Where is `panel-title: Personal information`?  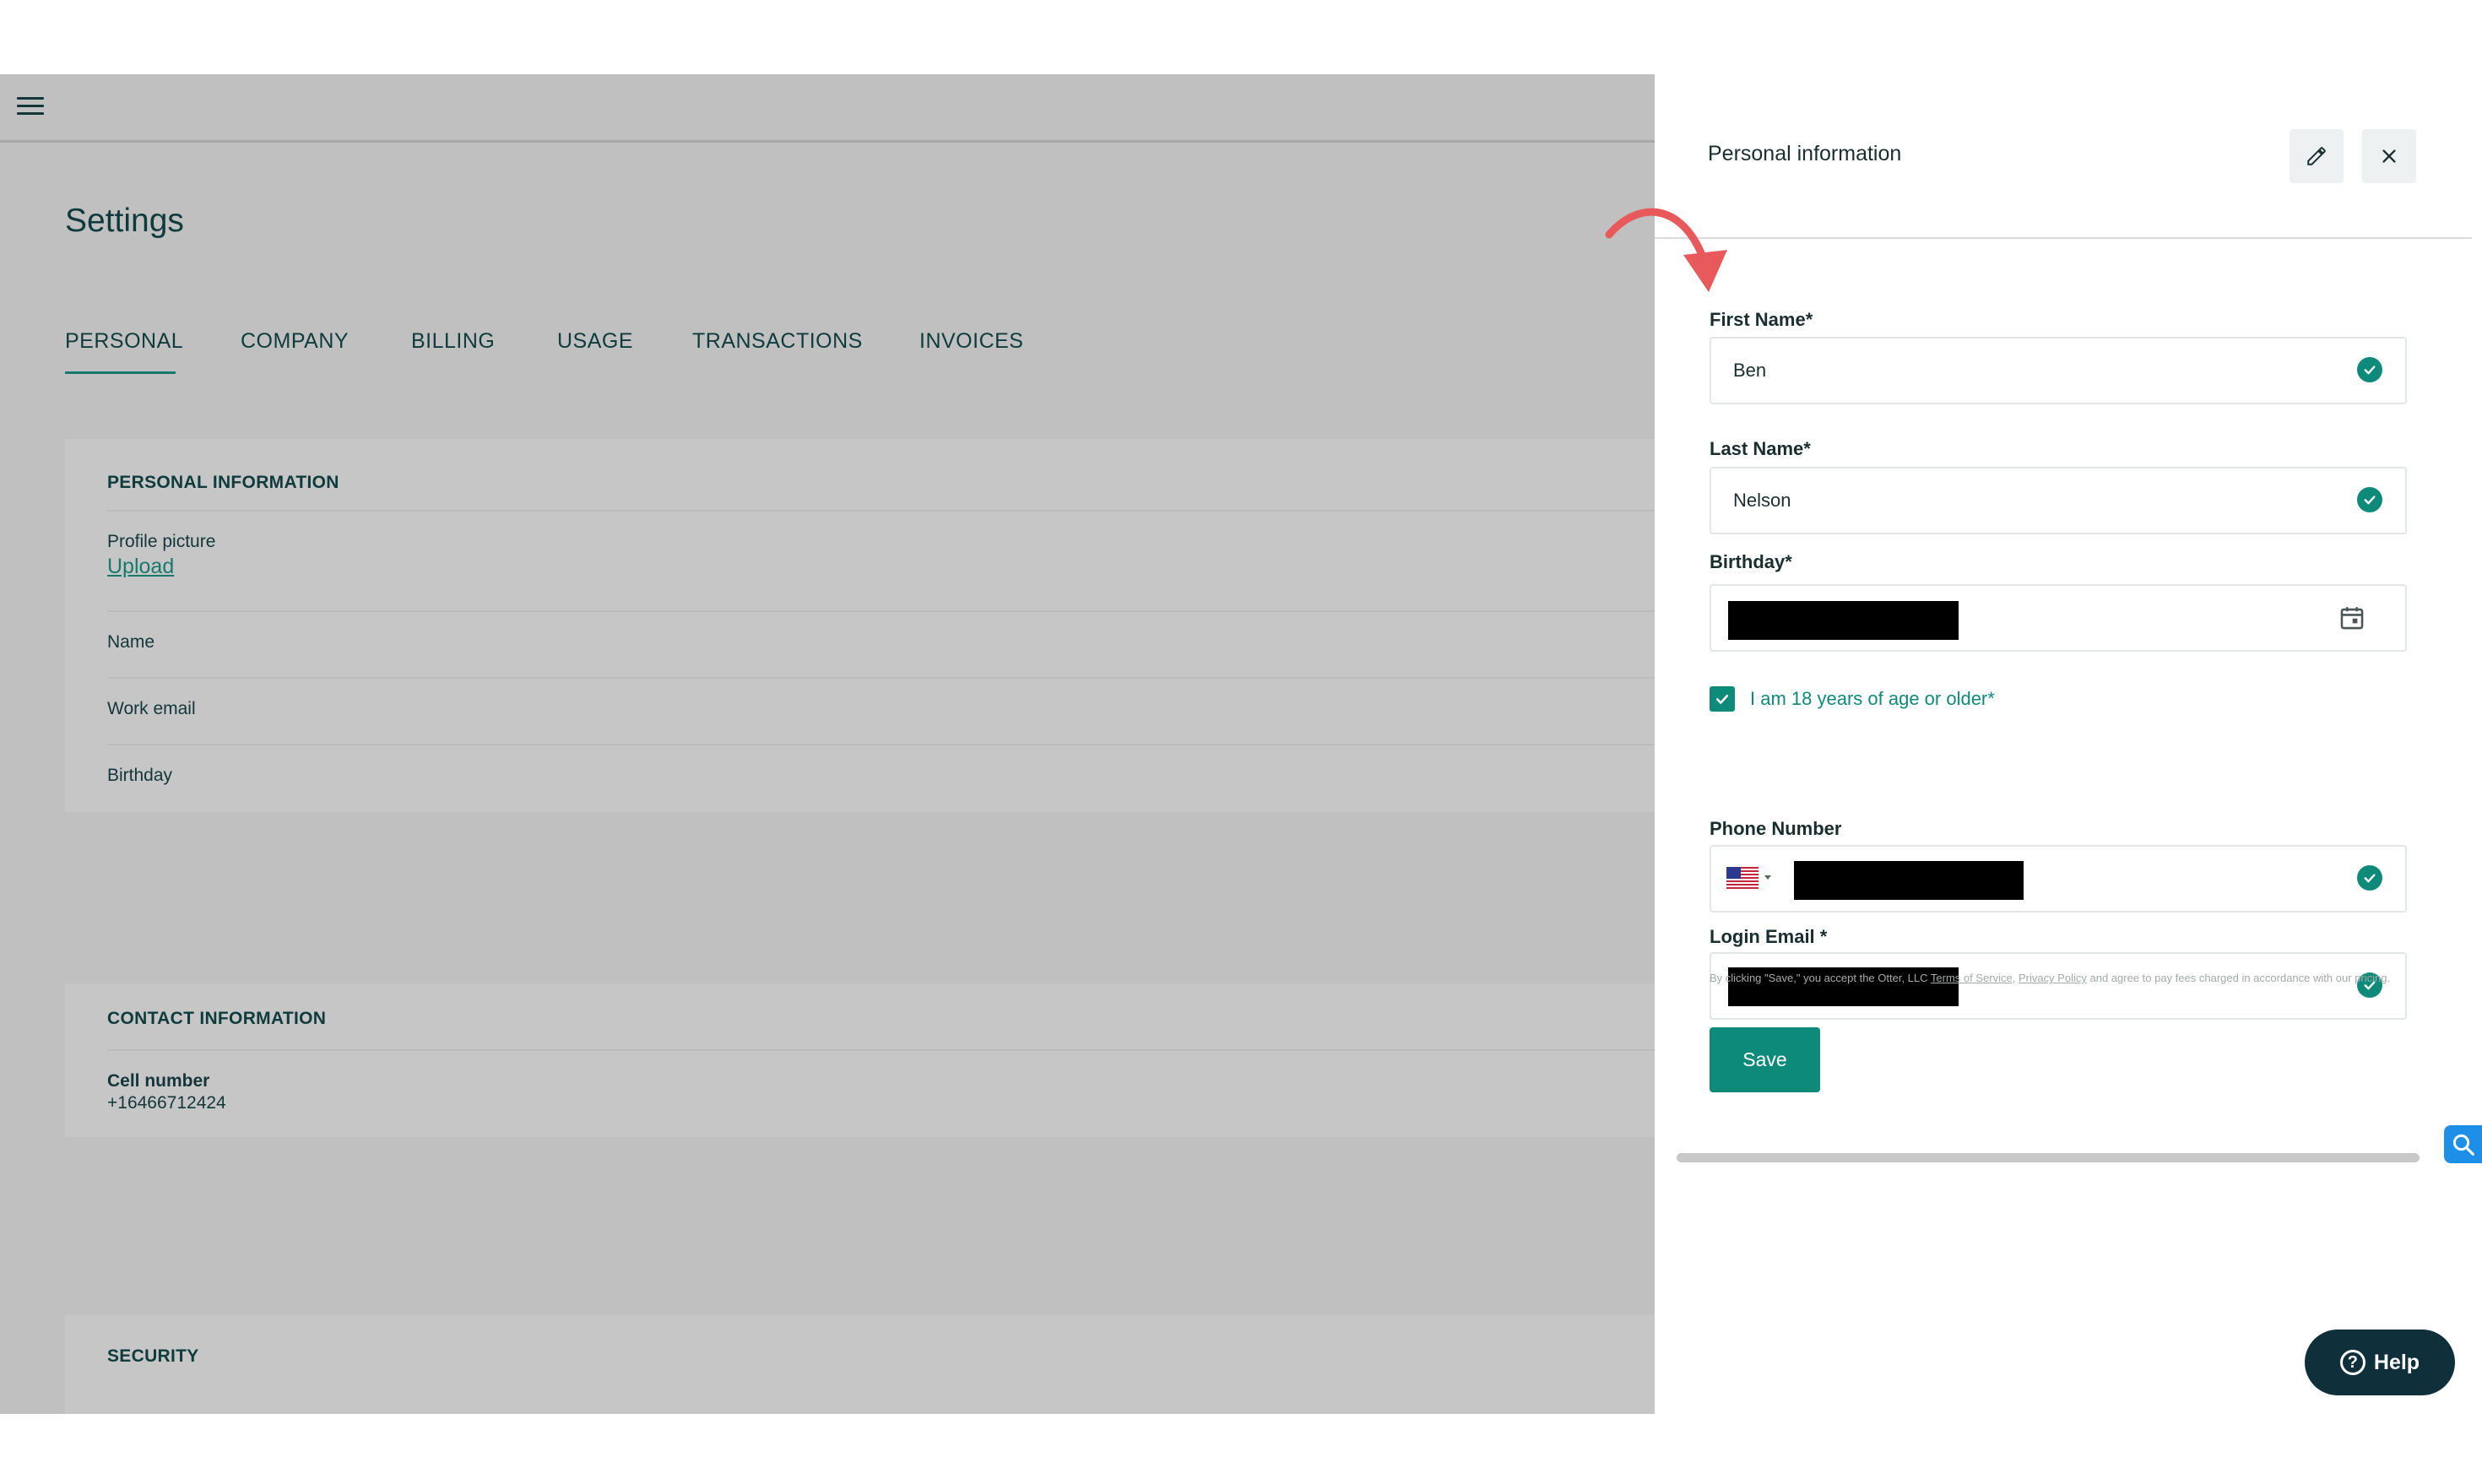 panel-title: Personal information is located at coordinates (1805, 153).